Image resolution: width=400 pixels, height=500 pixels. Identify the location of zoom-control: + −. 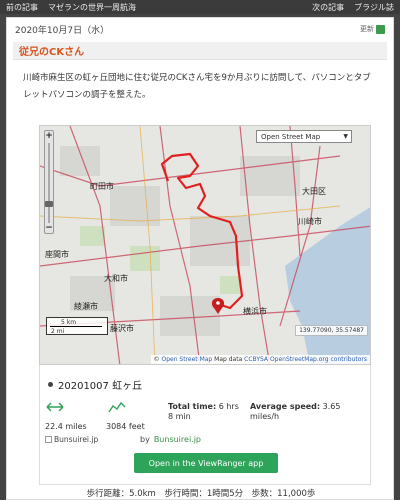
(49, 182).